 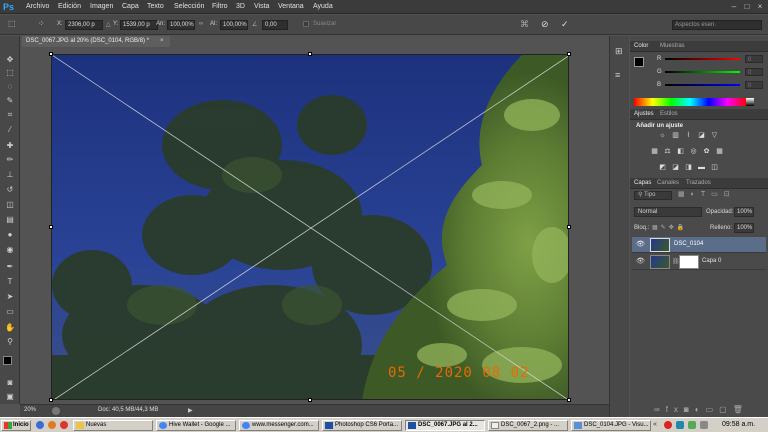 What do you see at coordinates (702, 85) in the screenshot?
I see `b-slider` at bounding box center [702, 85].